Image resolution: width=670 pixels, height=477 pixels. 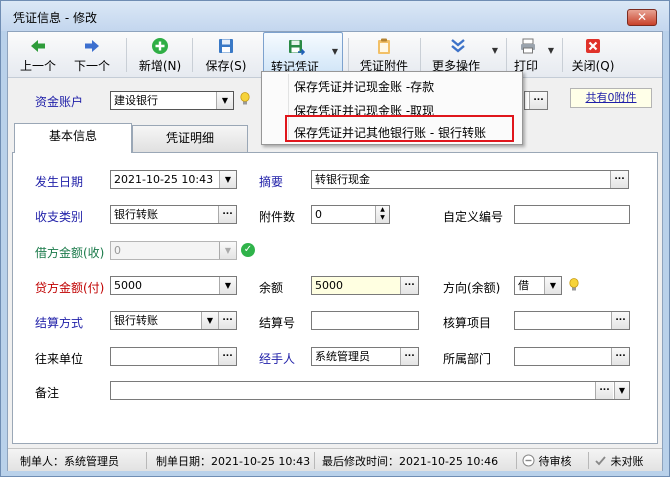 I want to click on tab-voucher-detail: 凭证明细, so click(x=190, y=138).